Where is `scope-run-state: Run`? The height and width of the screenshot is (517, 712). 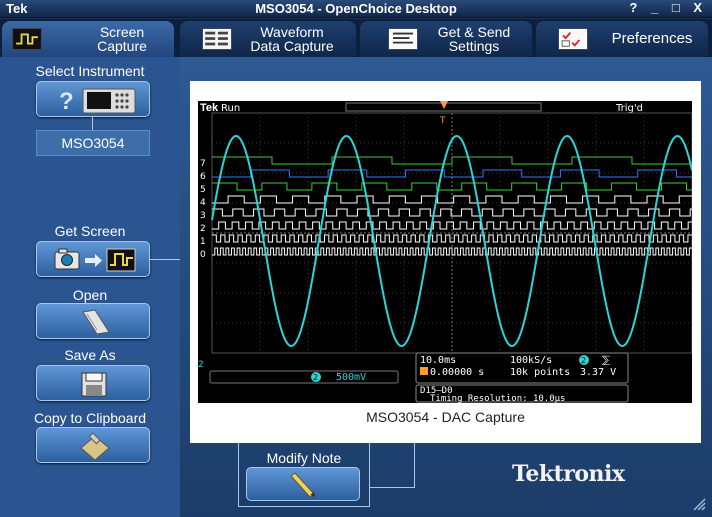 scope-run-state: Run is located at coordinates (230, 108).